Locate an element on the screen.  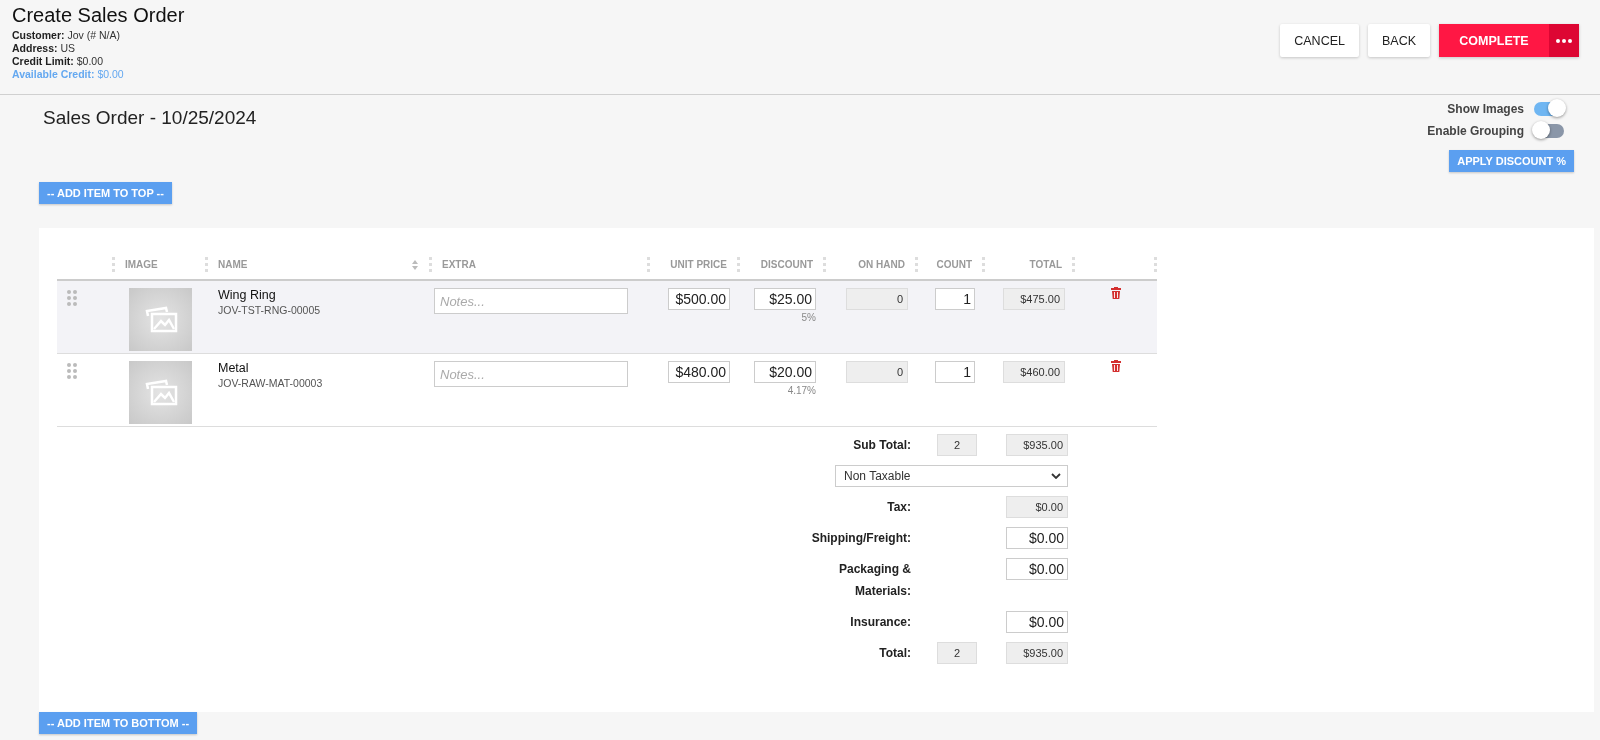
customer-info-line: Available Credit: $0.00 is located at coordinates (68, 74).